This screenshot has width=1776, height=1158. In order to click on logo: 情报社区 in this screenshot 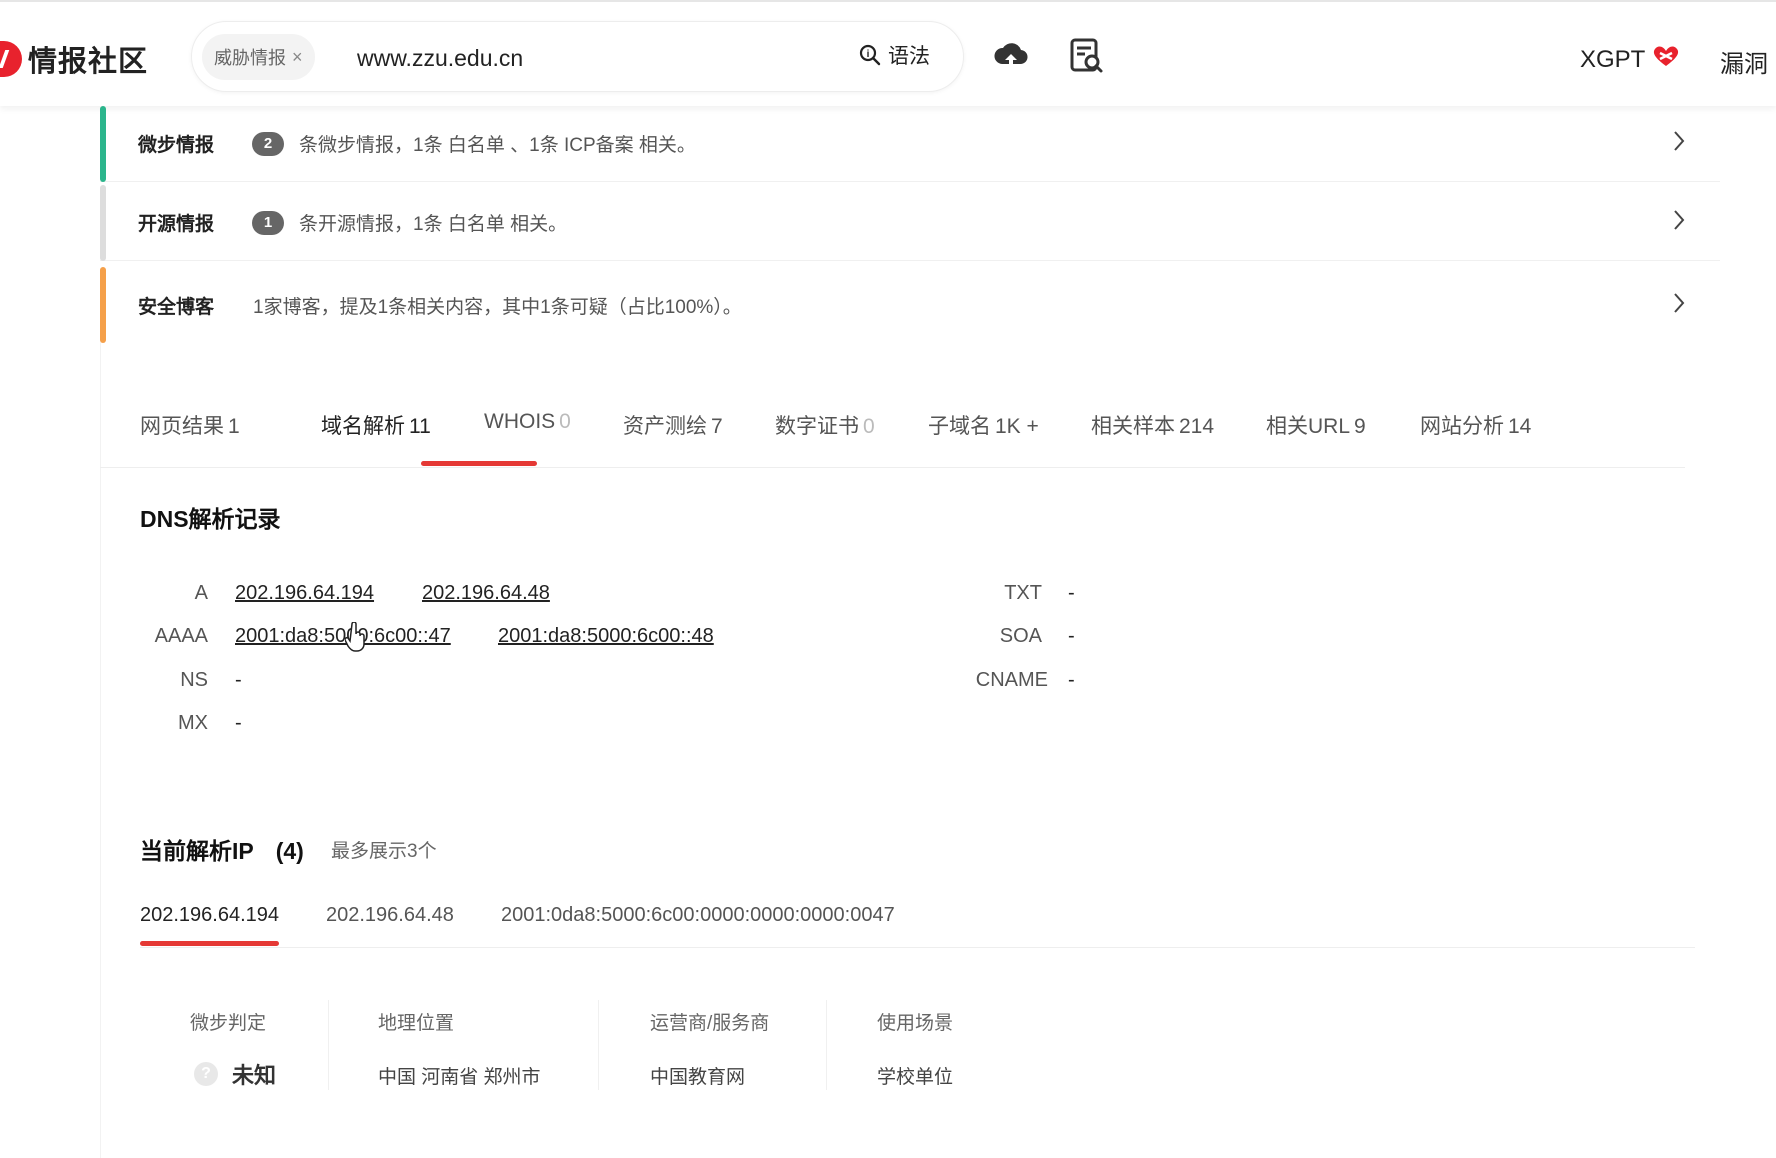, I will do `click(74, 59)`.